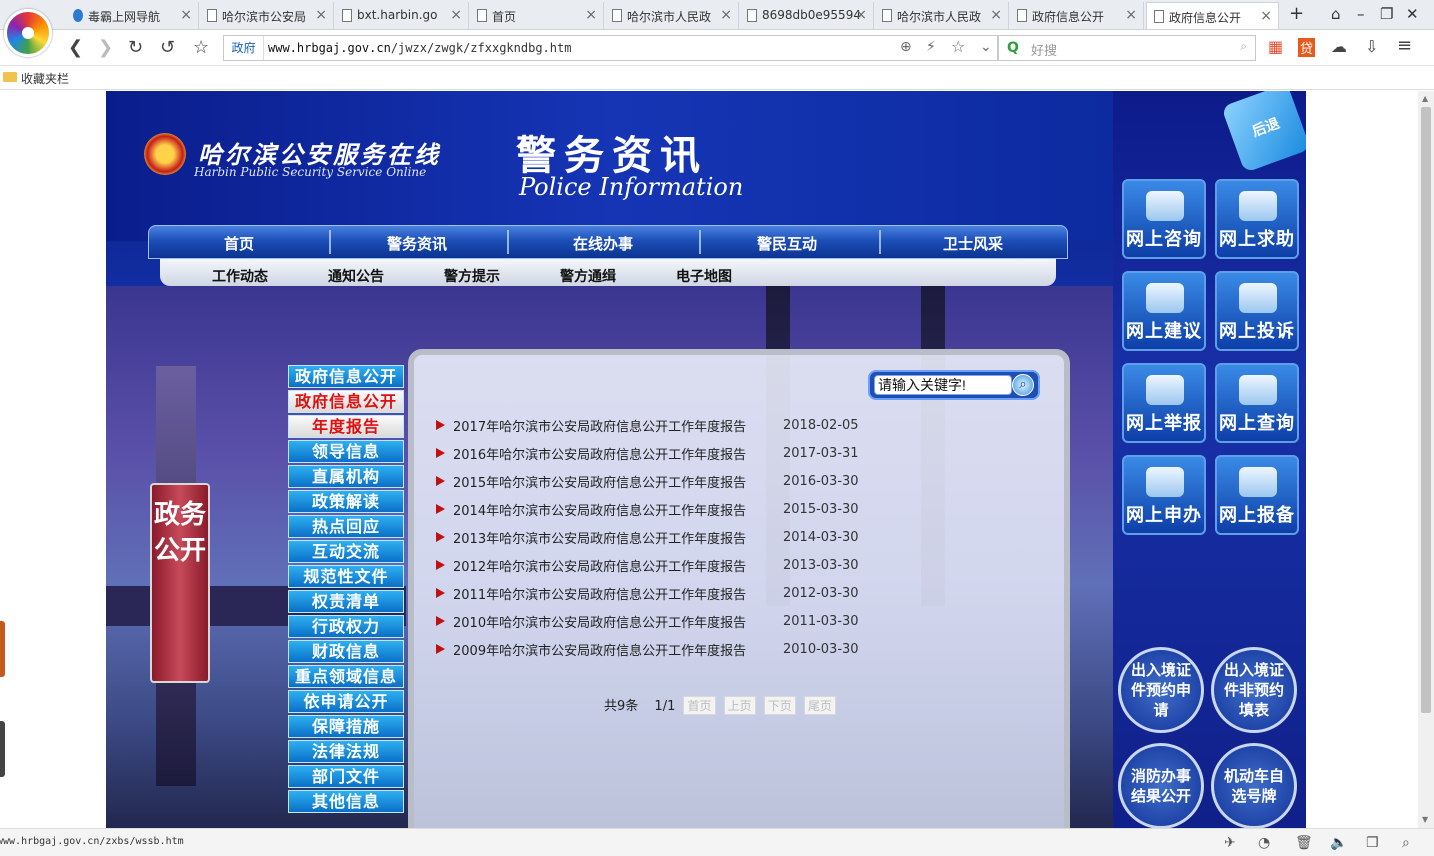 This screenshot has height=856, width=1434. What do you see at coordinates (819, 705) in the screenshot?
I see `last-page-button: 尾页` at bounding box center [819, 705].